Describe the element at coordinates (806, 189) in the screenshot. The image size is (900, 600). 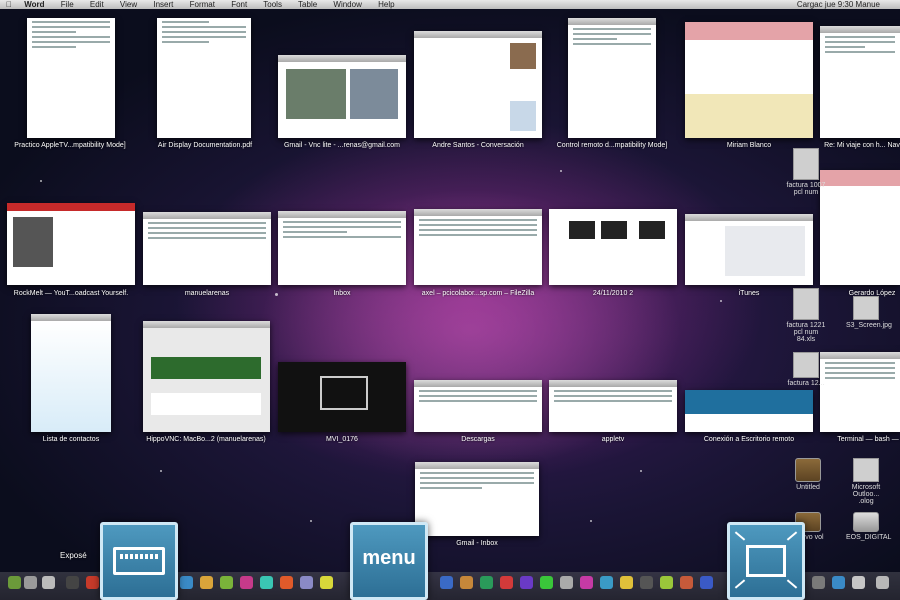
I see `desktop-file-label: factura 1007 pcl num` at that location.